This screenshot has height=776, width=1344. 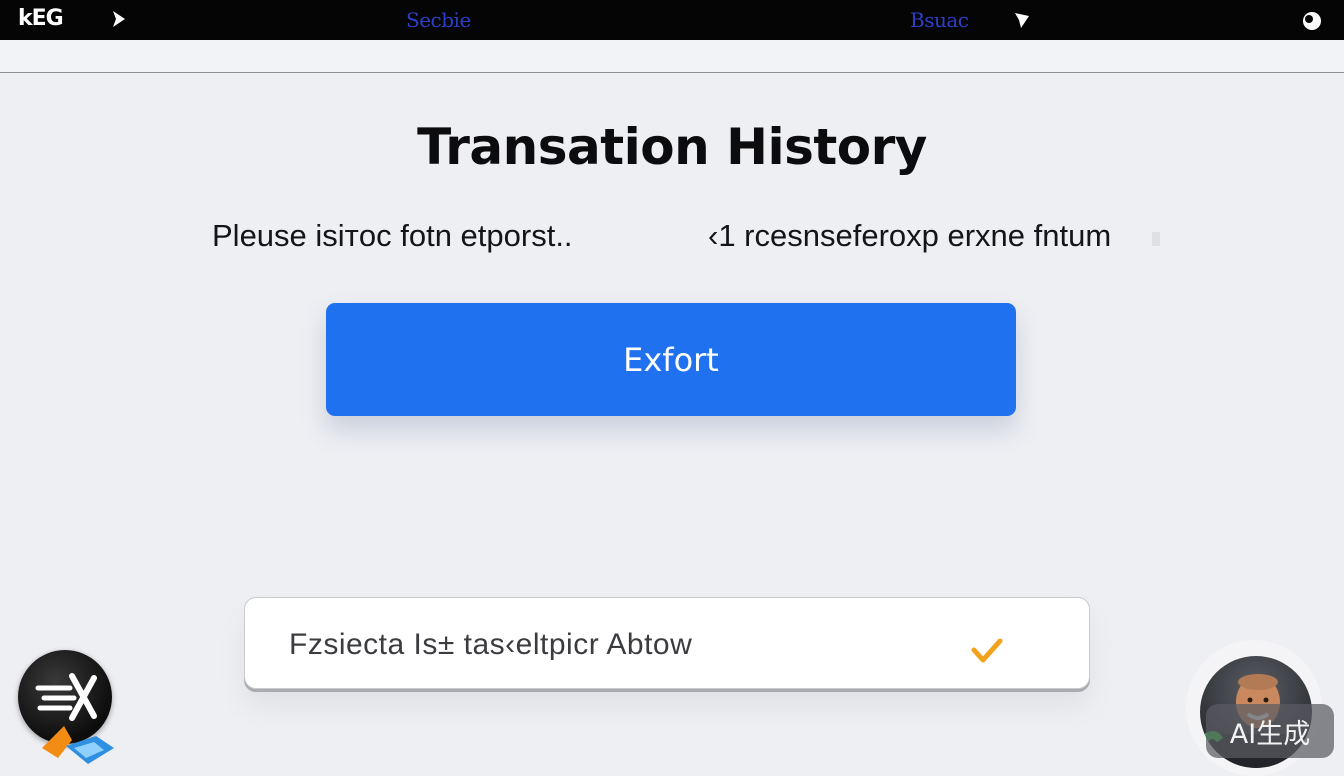 I want to click on export-button-label: Exfort, so click(x=671, y=359).